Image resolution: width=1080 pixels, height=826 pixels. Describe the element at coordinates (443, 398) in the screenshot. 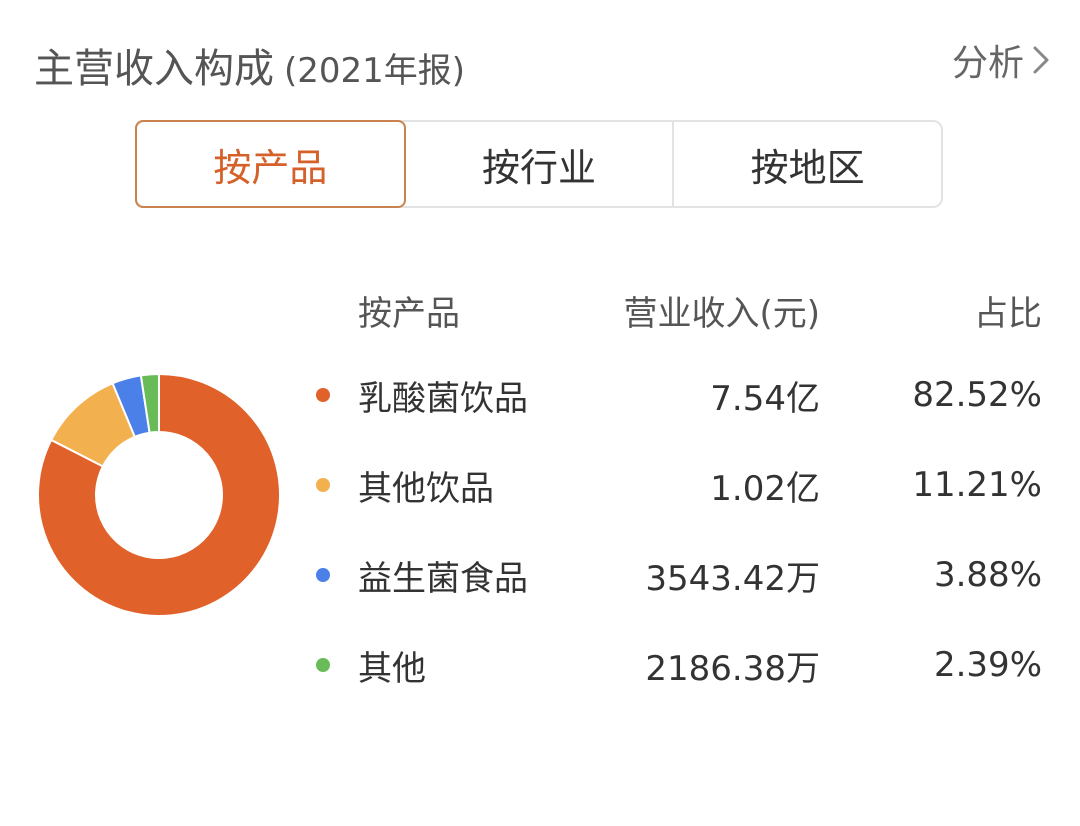

I see `row-name: 乳酸菌饮品` at that location.